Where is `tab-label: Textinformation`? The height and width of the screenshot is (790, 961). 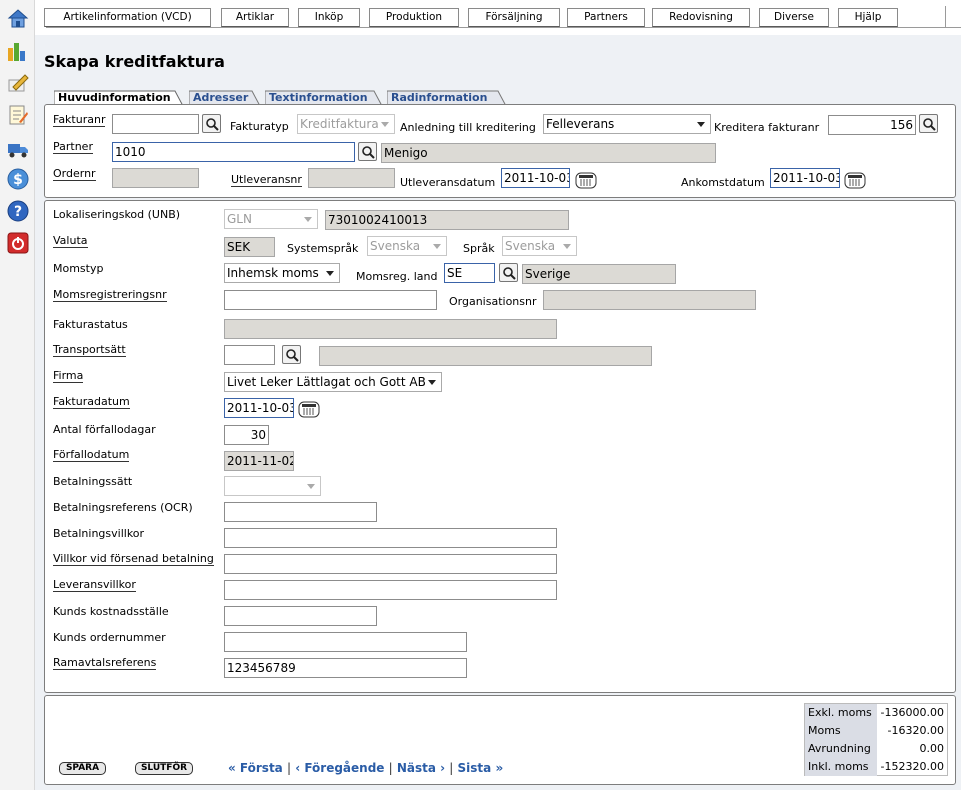 tab-label: Textinformation is located at coordinates (318, 97).